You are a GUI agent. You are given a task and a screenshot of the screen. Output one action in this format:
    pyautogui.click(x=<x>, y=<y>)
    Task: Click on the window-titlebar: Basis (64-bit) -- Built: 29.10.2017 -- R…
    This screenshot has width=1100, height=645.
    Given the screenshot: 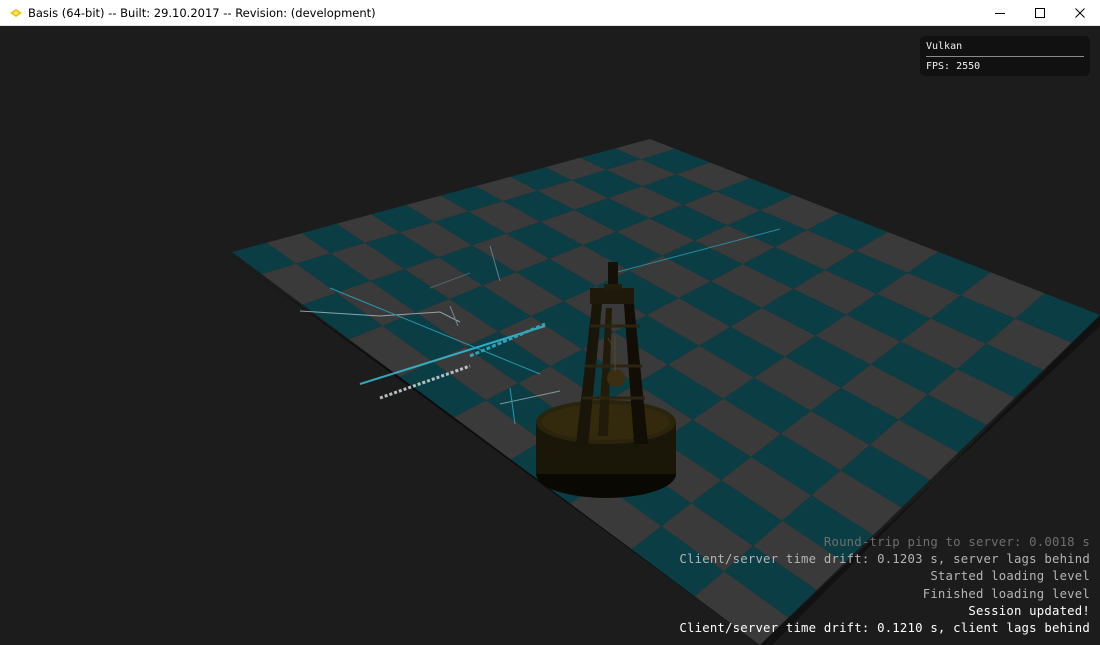 What is the action you would take?
    pyautogui.click(x=550, y=13)
    